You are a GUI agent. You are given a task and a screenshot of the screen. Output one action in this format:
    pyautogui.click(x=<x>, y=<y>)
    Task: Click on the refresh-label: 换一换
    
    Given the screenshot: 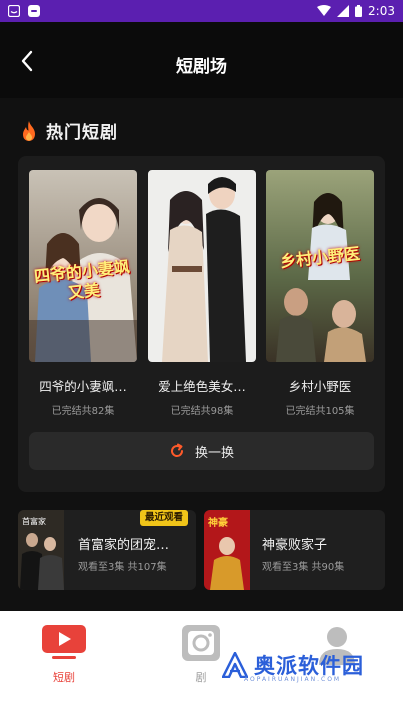 What is the action you would take?
    pyautogui.click(x=214, y=453)
    